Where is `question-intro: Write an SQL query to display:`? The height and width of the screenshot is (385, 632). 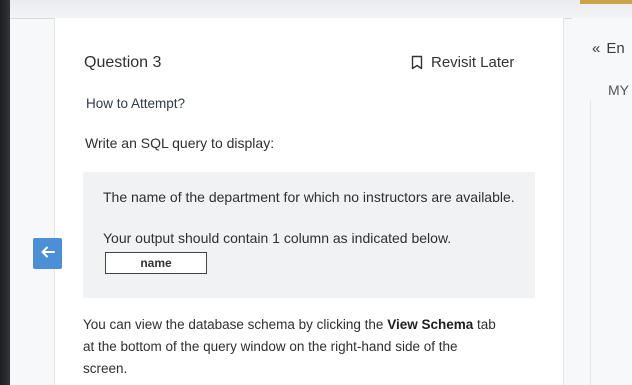
question-intro: Write an SQL query to display: is located at coordinates (180, 143).